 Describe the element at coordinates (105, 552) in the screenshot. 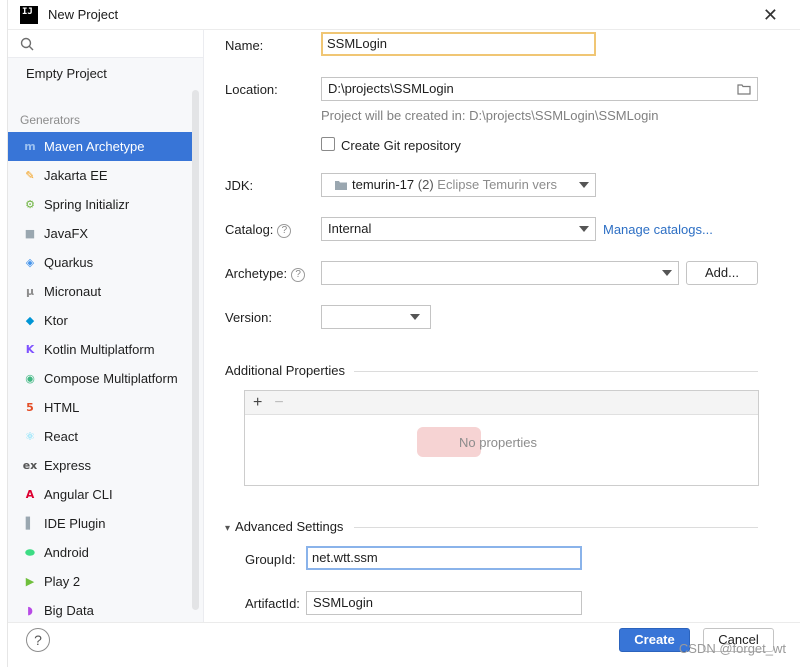

I see `sidebar-item-android: ⬬ Android` at that location.